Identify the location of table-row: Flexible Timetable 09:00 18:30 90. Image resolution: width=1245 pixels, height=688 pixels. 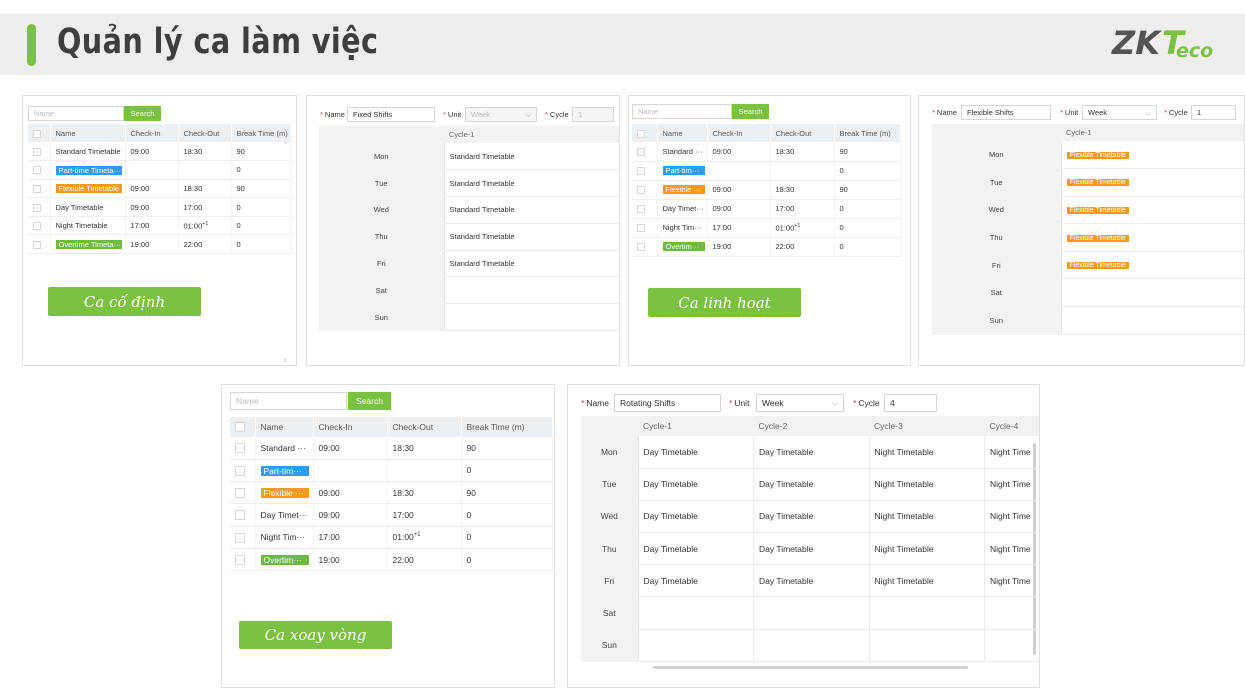
(160, 189).